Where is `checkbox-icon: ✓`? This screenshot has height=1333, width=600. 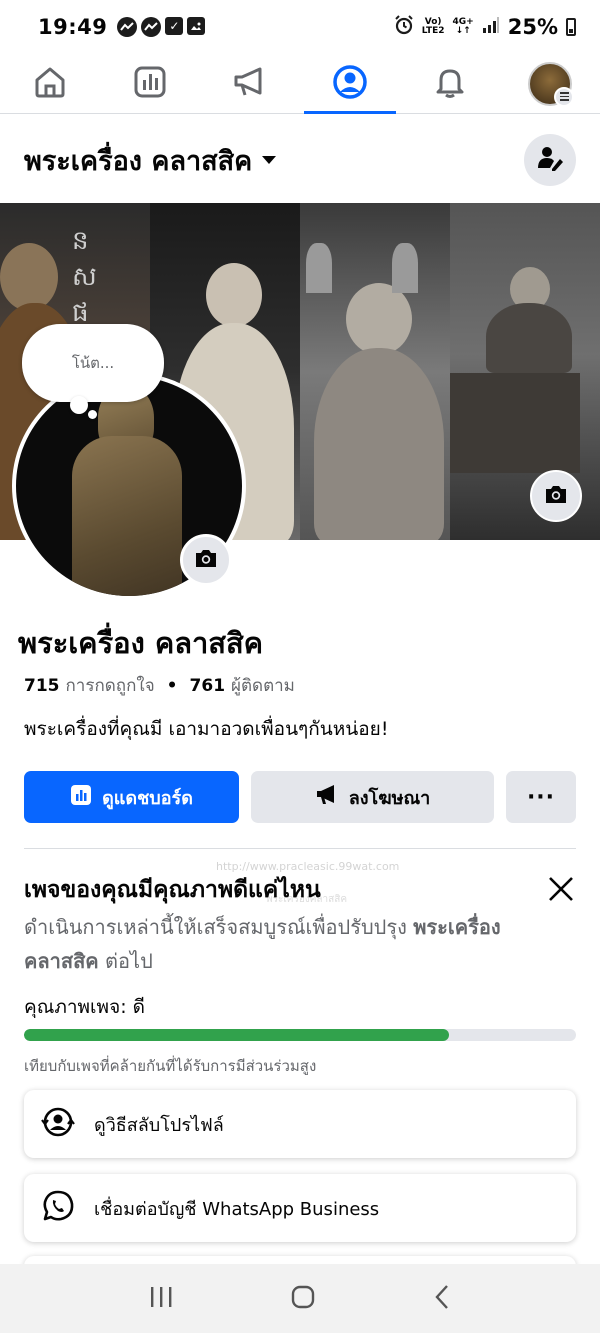
checkbox-icon: ✓ is located at coordinates (174, 26).